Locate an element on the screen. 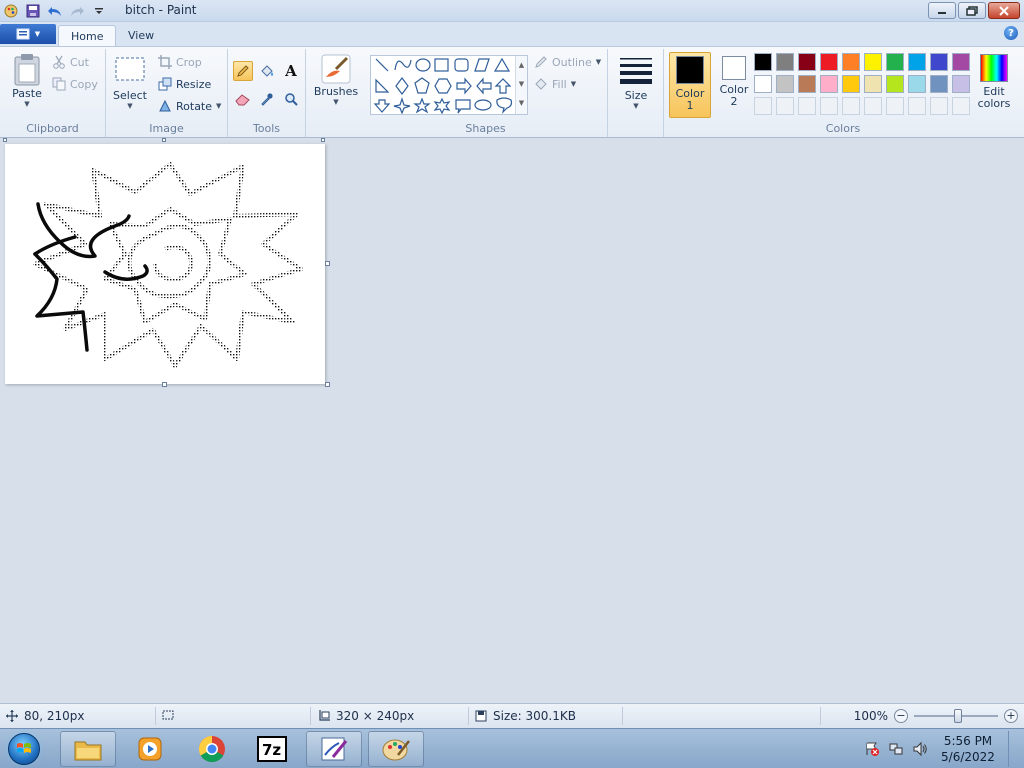  help-icon: ? is located at coordinates (1011, 33).